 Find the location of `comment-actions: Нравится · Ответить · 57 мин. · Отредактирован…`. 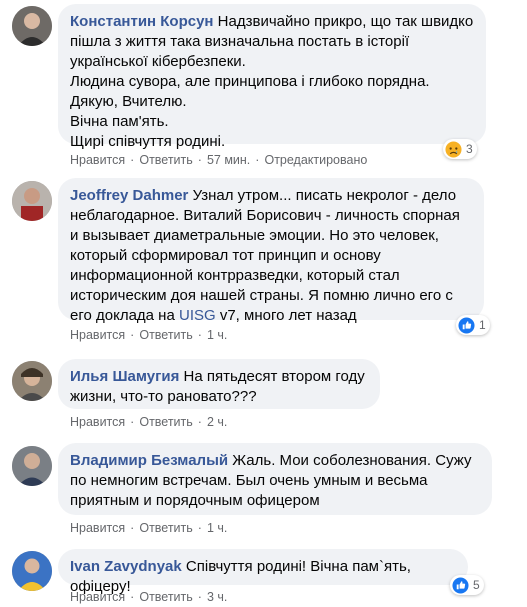

comment-actions: Нравится · Ответить · 57 мин. · Отредактирован… is located at coordinates (218, 160).